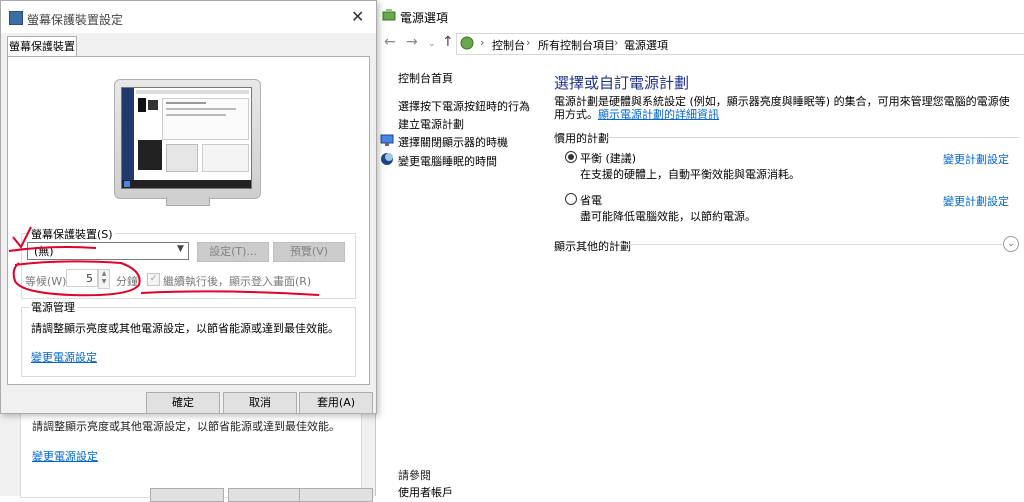 The height and width of the screenshot is (502, 1024). What do you see at coordinates (387, 159) in the screenshot?
I see `sleep-moon-icon` at bounding box center [387, 159].